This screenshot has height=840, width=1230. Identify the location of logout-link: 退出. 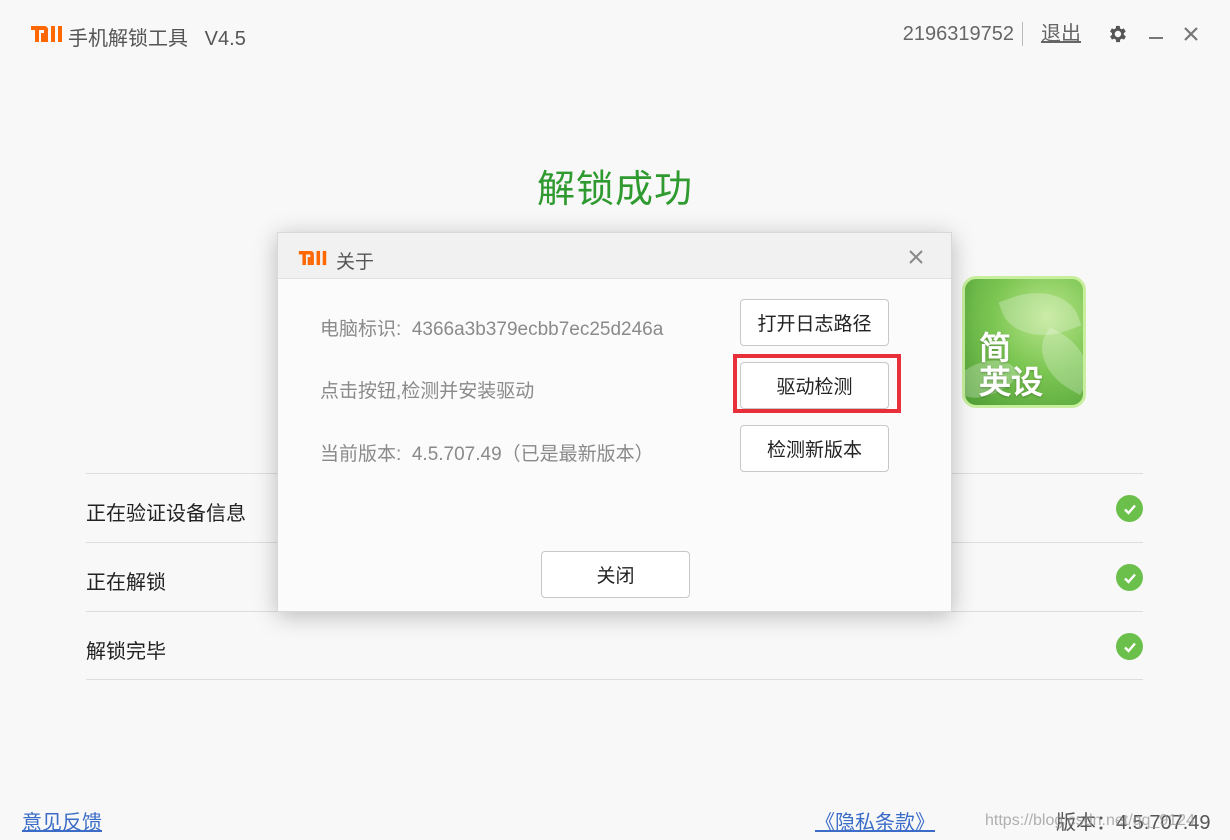
(1061, 34).